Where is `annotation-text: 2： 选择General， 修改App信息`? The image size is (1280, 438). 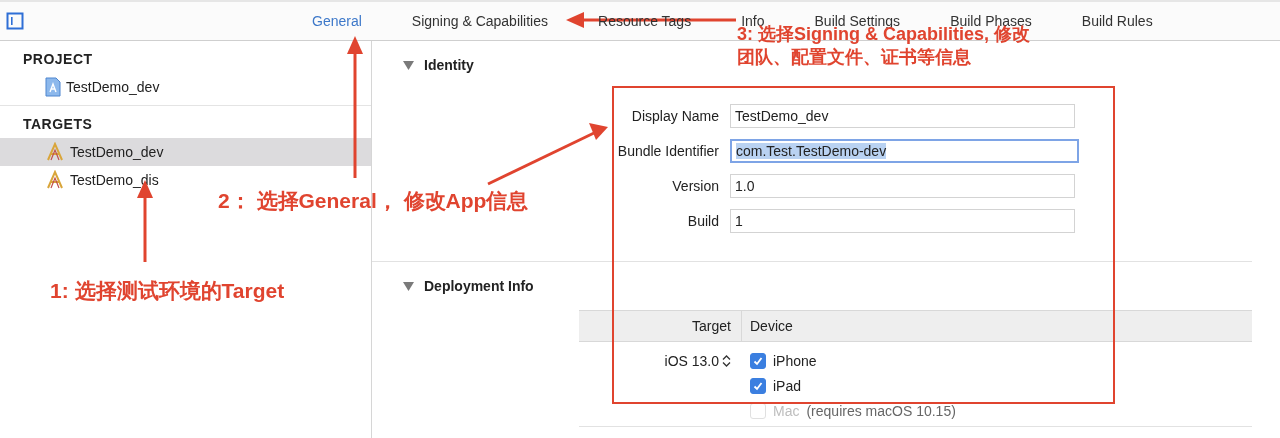
annotation-text: 2： 选择General， 修改App信息 is located at coordinates (373, 201).